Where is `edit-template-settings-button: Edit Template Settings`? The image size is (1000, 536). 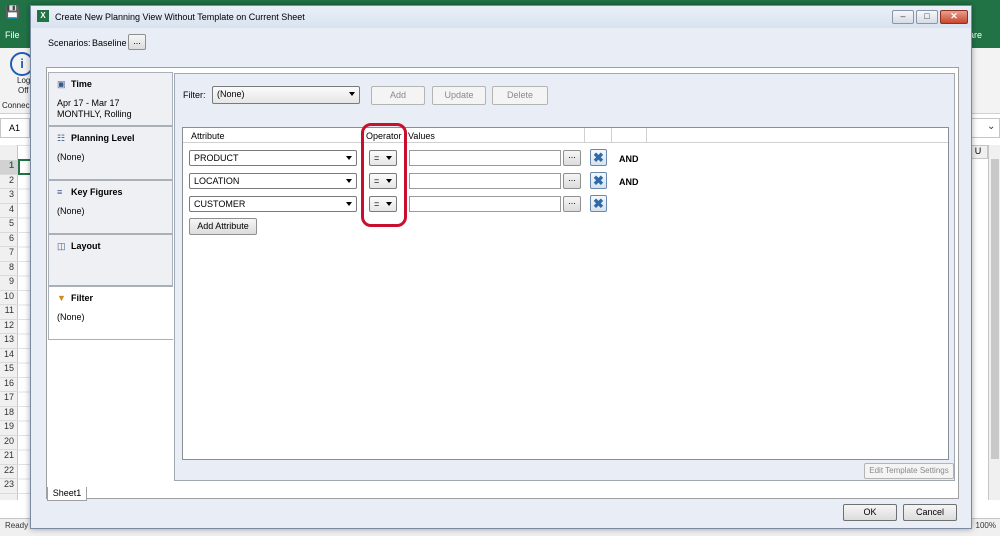
edit-template-settings-button: Edit Template Settings is located at coordinates (909, 471).